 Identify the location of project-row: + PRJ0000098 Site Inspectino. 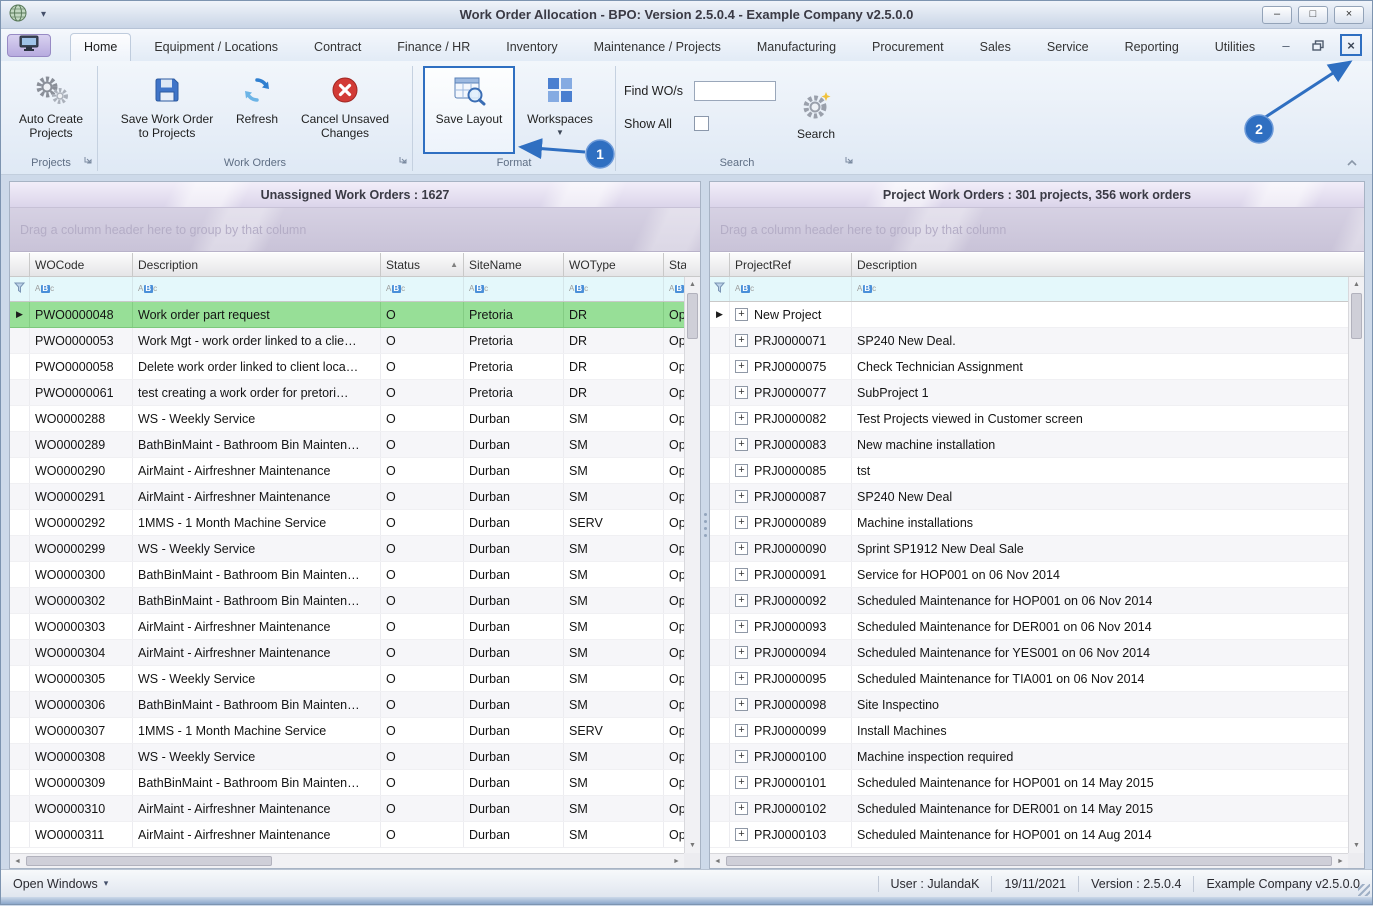
(1029, 705).